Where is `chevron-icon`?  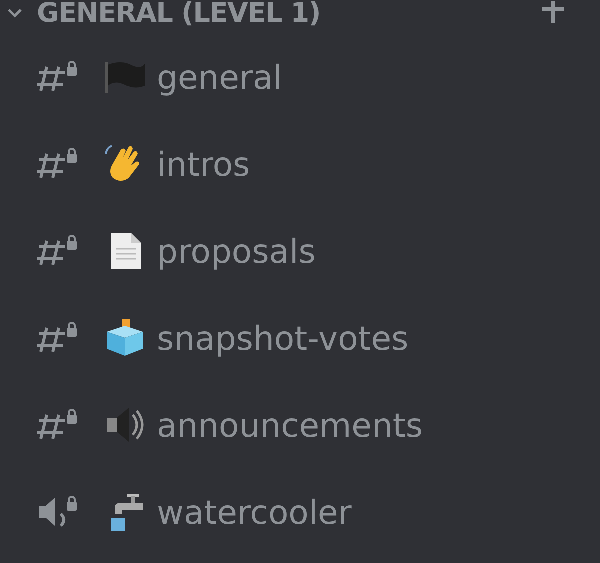
chevron-icon is located at coordinates (15, 13).